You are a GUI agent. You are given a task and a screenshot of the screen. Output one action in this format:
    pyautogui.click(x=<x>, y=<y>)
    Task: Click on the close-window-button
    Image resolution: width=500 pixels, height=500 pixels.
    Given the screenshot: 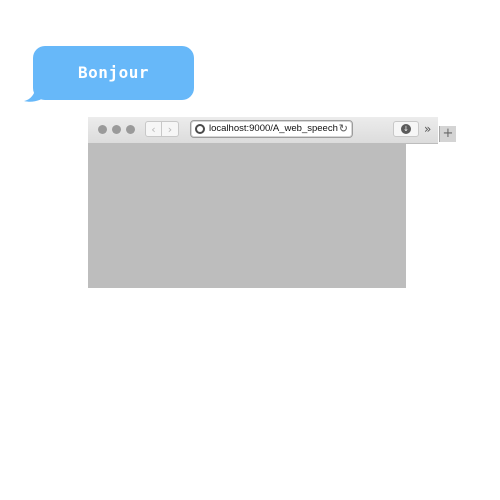 What is the action you would take?
    pyautogui.click(x=102, y=129)
    